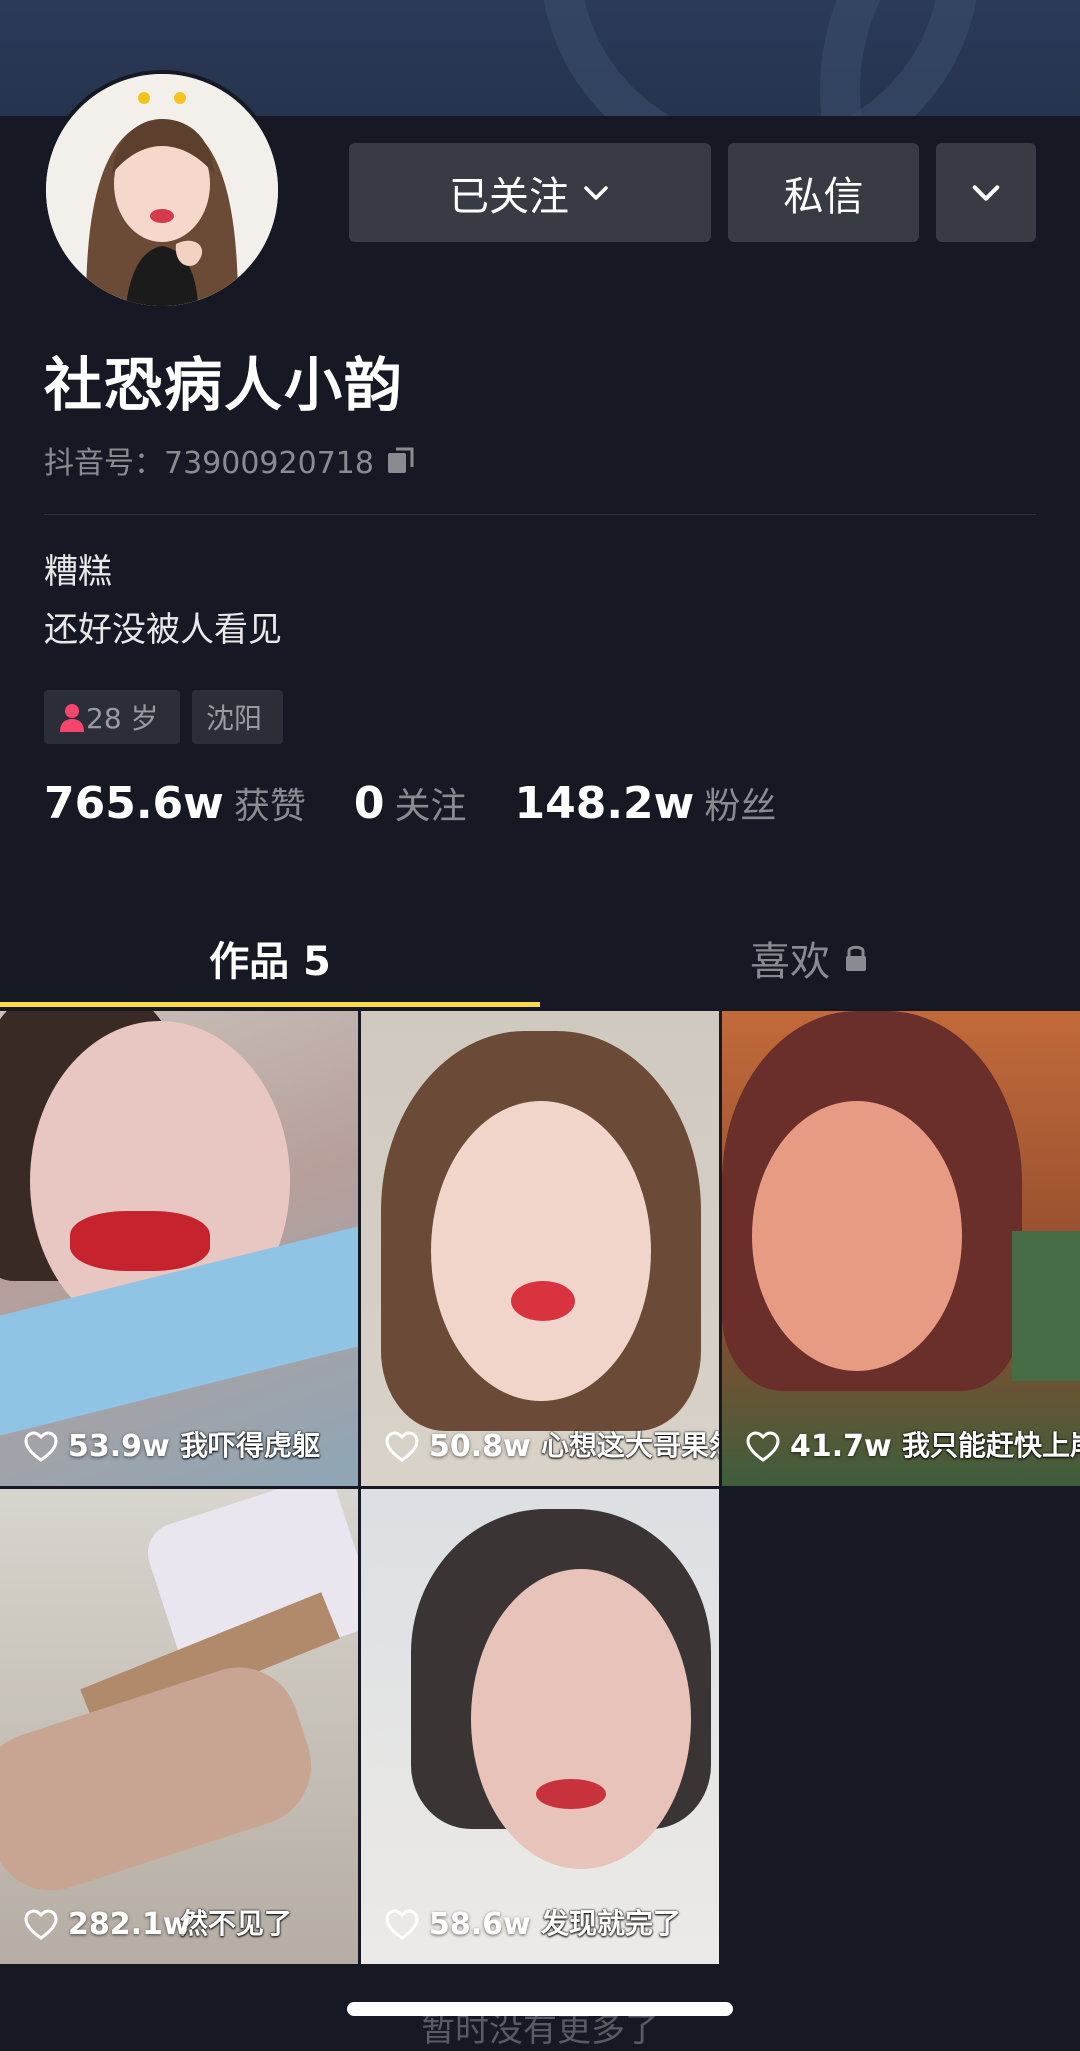 The image size is (1080, 2051). Describe the element at coordinates (369, 803) in the screenshot. I see `following-count: 0` at that location.